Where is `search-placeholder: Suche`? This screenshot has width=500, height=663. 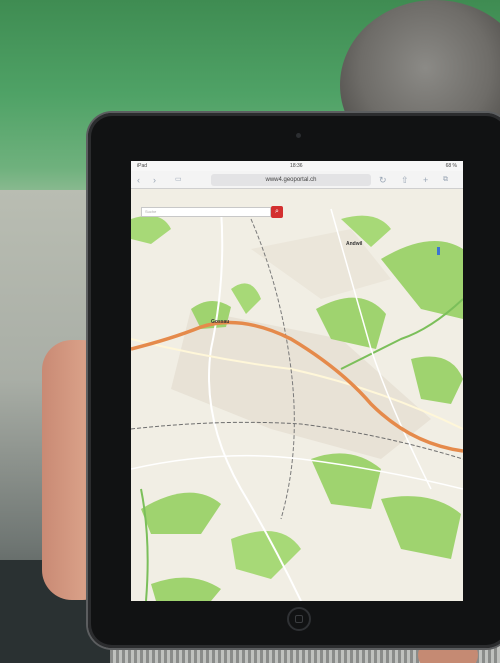 search-placeholder: Suche is located at coordinates (151, 211).